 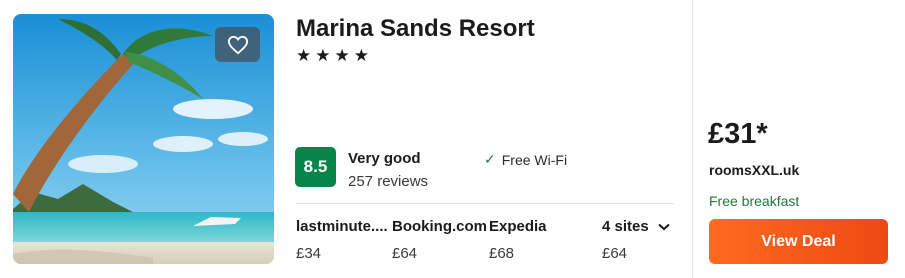 What do you see at coordinates (342, 240) in the screenshot?
I see `offer-lastminute: lastminute.... £34` at bounding box center [342, 240].